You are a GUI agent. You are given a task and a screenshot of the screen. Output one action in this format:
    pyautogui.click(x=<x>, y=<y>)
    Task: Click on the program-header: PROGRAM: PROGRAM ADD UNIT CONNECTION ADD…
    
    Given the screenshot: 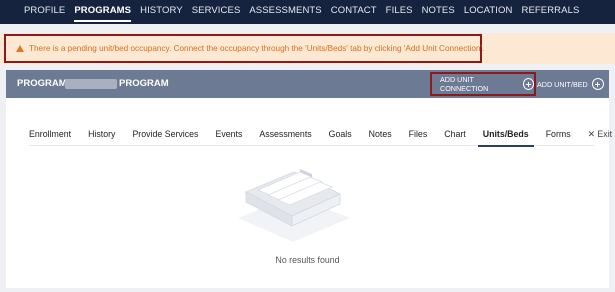 What is the action you would take?
    pyautogui.click(x=307, y=84)
    